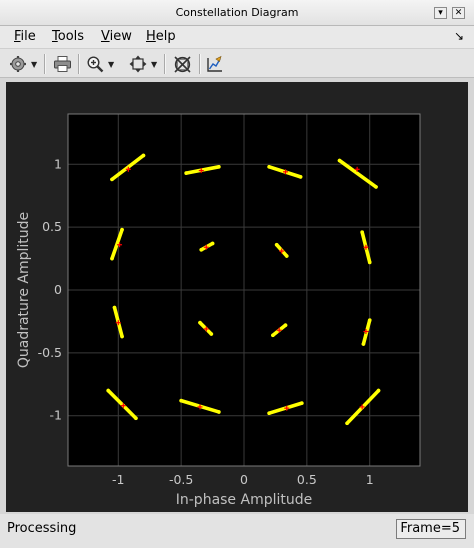 This screenshot has width=474, height=548. Describe the element at coordinates (50, 352) in the screenshot. I see `y-tick-label: -0.5` at that location.